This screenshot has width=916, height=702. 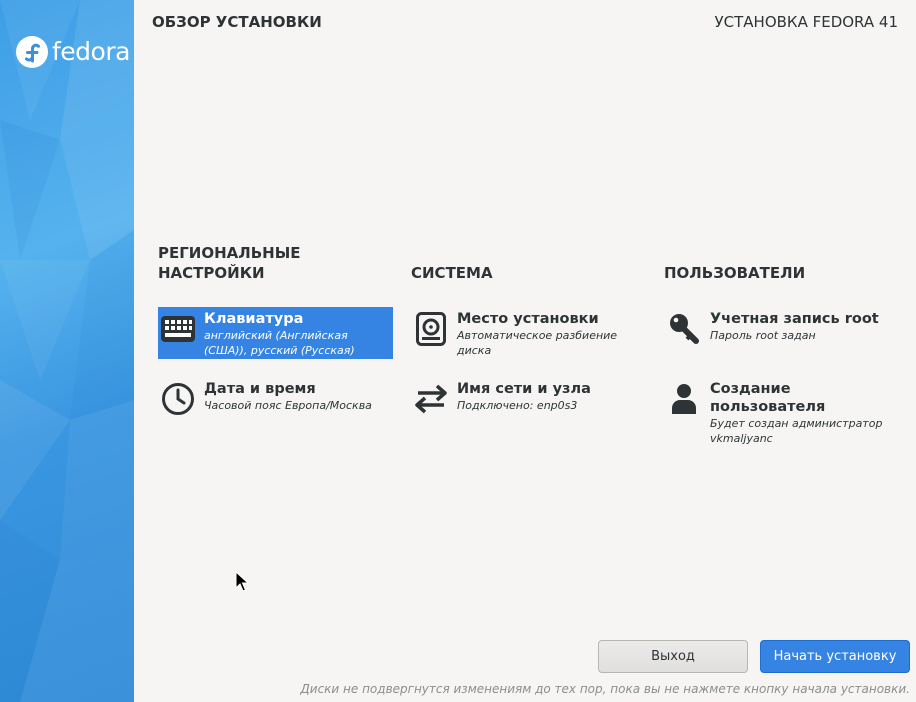 What do you see at coordinates (431, 329) in the screenshot?
I see `disk-icon` at bounding box center [431, 329].